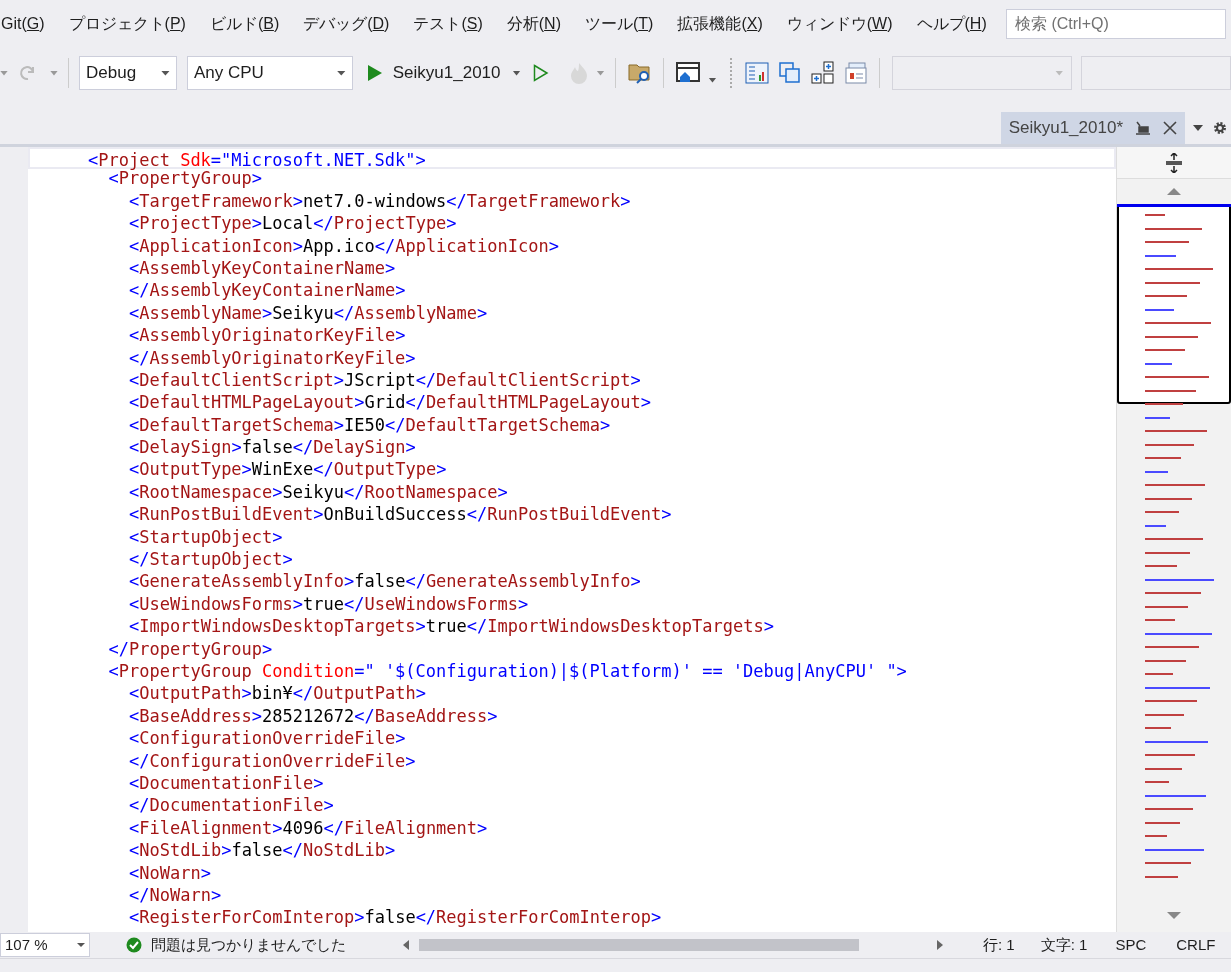 The image size is (1231, 972). What do you see at coordinates (190, 648) in the screenshot?
I see `code-line: </PropertyGroup>` at bounding box center [190, 648].